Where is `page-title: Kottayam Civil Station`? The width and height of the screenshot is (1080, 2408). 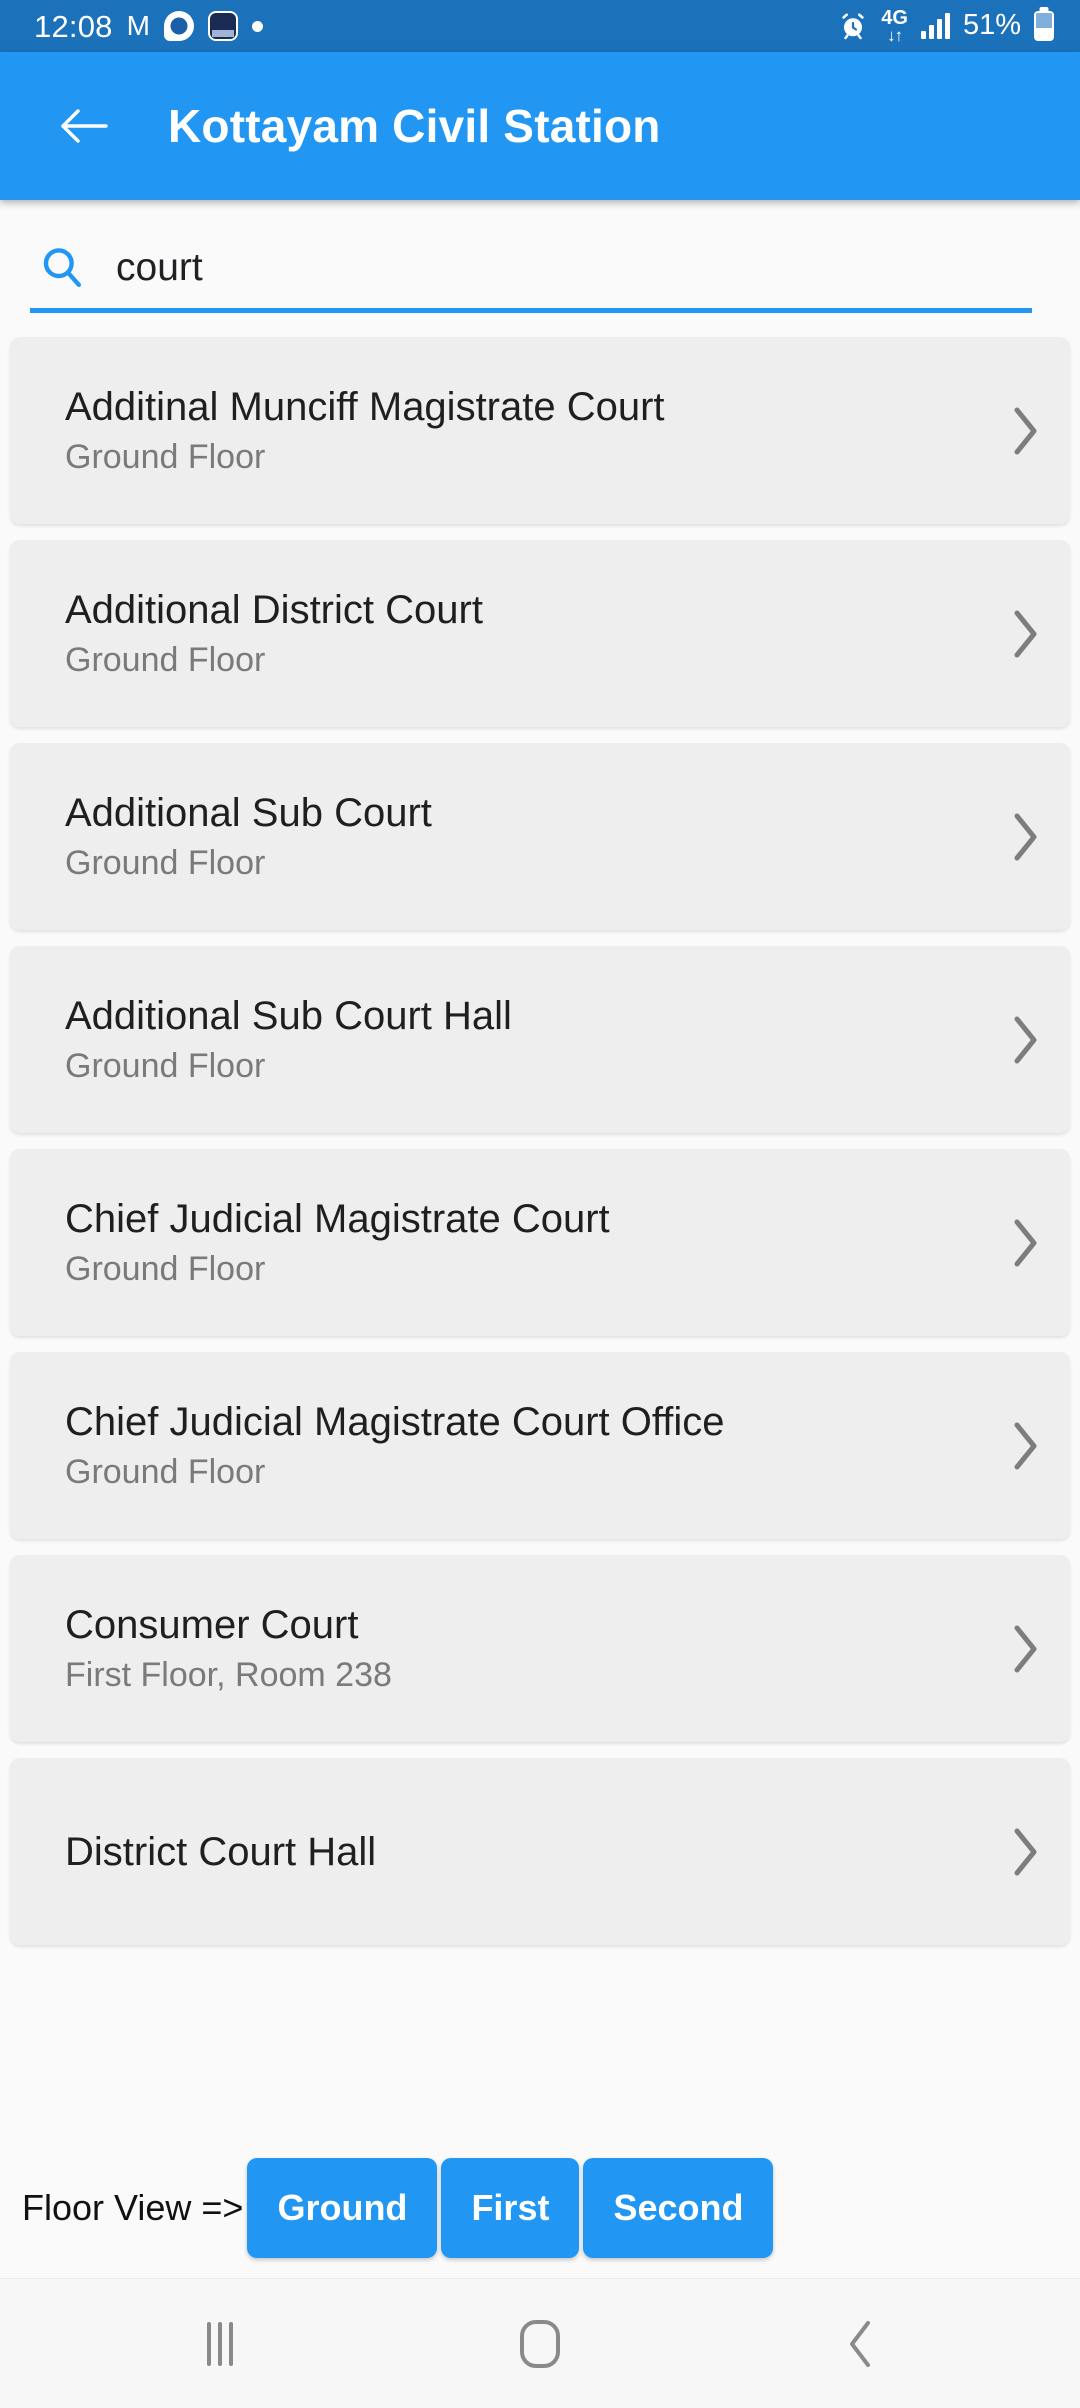 page-title: Kottayam Civil Station is located at coordinates (414, 126).